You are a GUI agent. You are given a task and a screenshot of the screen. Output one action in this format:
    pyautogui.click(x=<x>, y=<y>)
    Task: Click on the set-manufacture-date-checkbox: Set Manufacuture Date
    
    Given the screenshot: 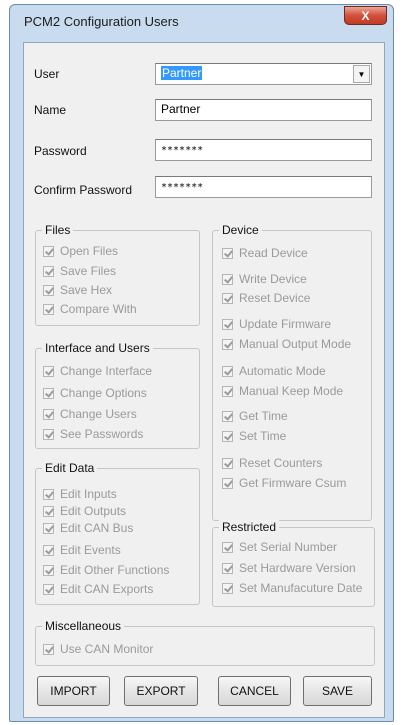 What is the action you would take?
    pyautogui.click(x=292, y=588)
    